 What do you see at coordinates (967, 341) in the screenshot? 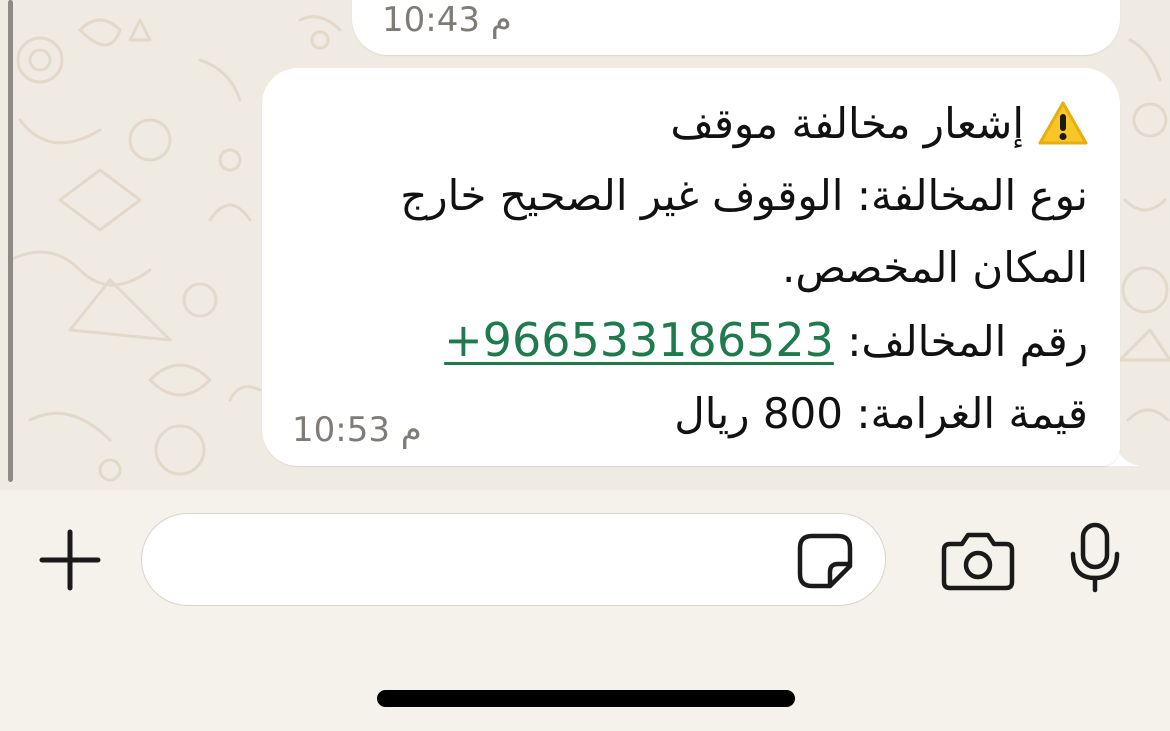
I see `violator-number-label: رقم المخالف:` at bounding box center [967, 341].